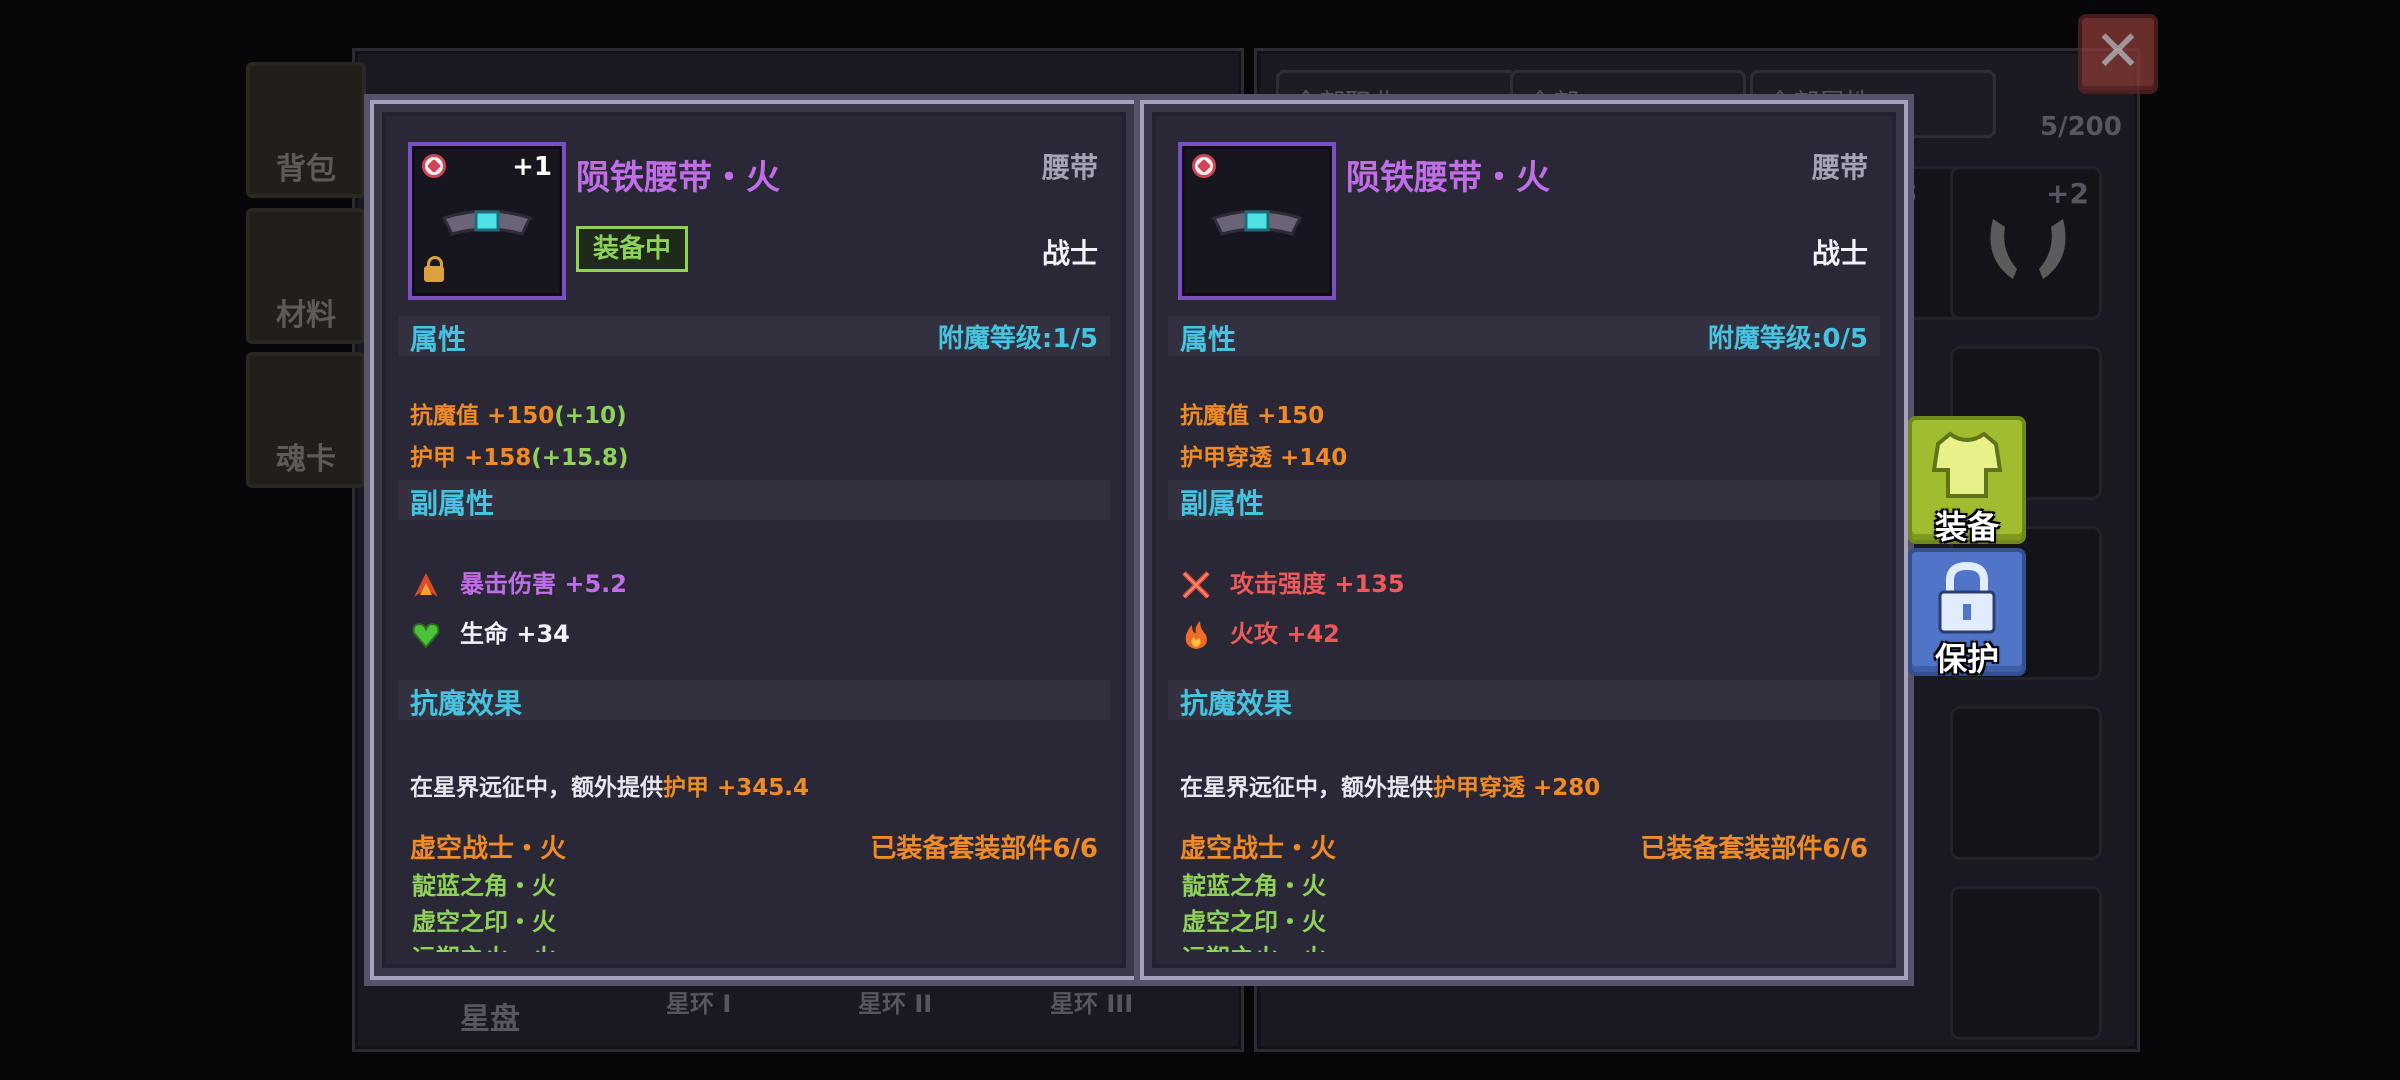 This screenshot has width=2400, height=1080. What do you see at coordinates (306, 276) in the screenshot?
I see `tab-materials: 材料` at bounding box center [306, 276].